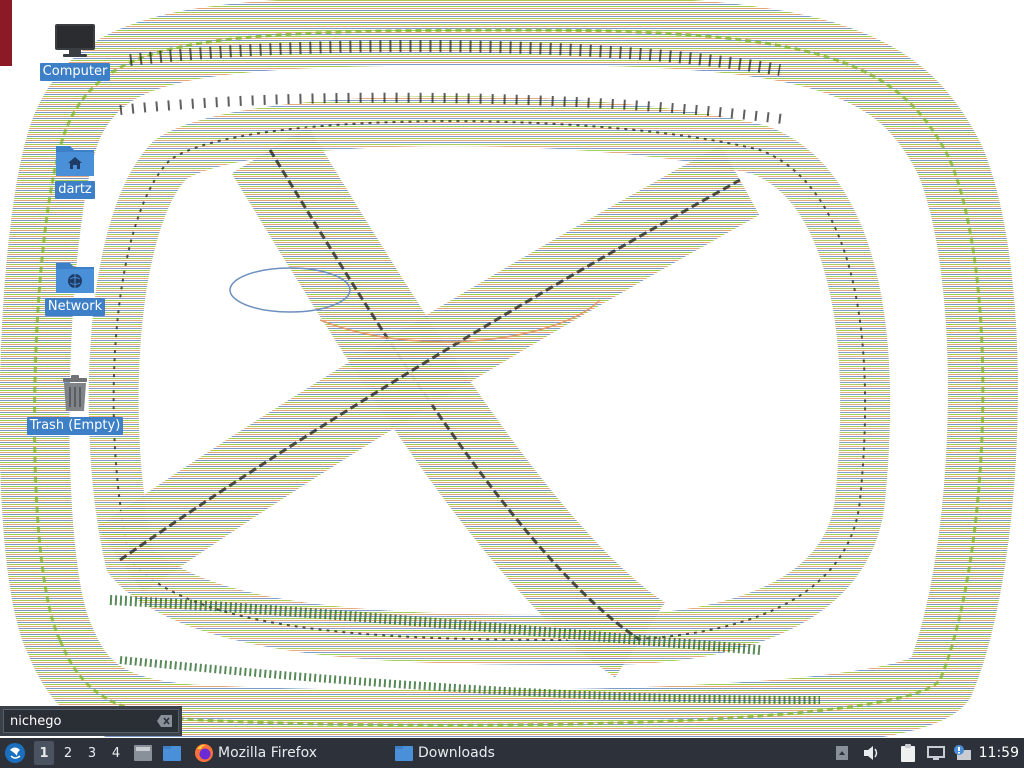 The height and width of the screenshot is (768, 1024). I want to click on clipboard-button, so click(910, 753).